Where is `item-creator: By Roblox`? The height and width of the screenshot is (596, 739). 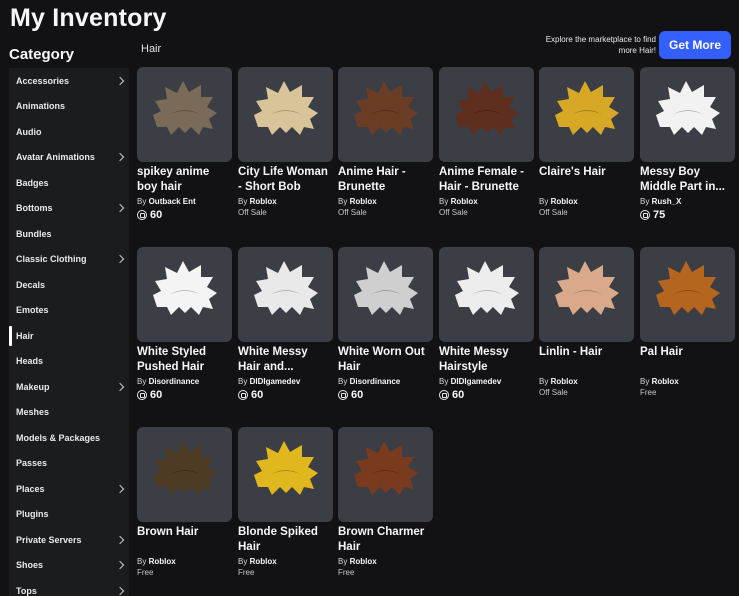
item-creator: By Roblox is located at coordinates (385, 561).